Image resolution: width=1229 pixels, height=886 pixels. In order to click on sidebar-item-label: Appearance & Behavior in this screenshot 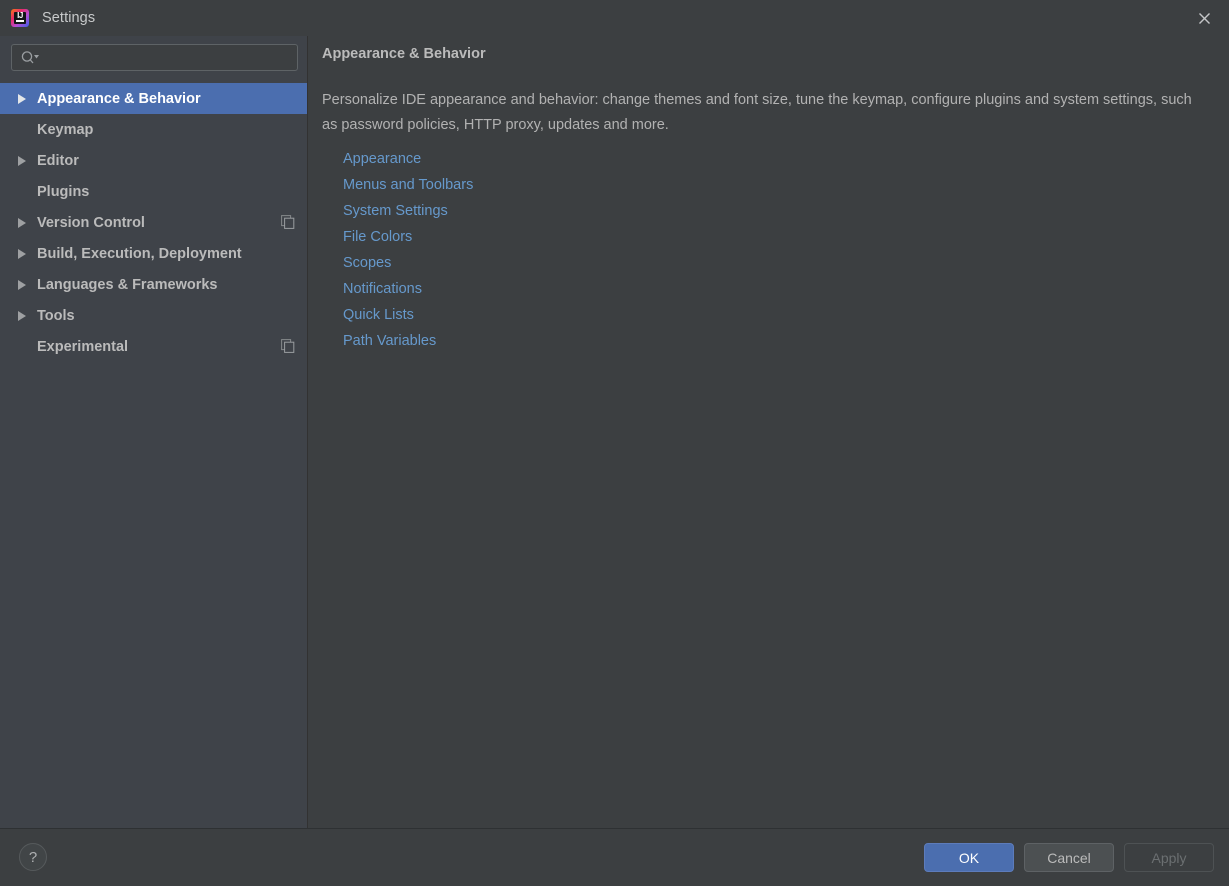, I will do `click(119, 98)`.